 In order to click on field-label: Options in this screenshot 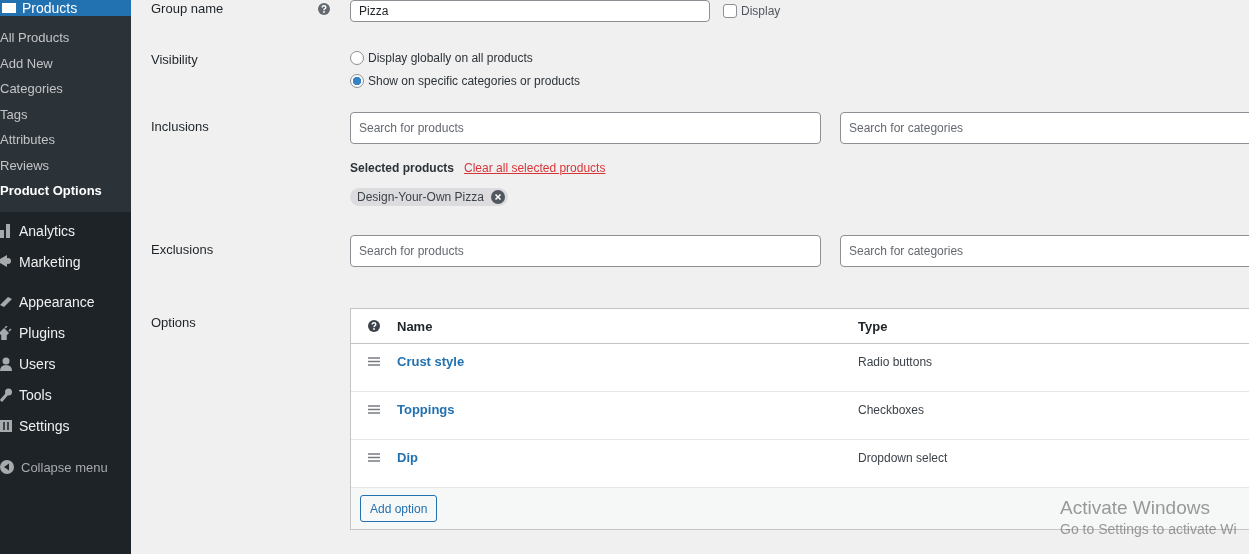, I will do `click(173, 323)`.